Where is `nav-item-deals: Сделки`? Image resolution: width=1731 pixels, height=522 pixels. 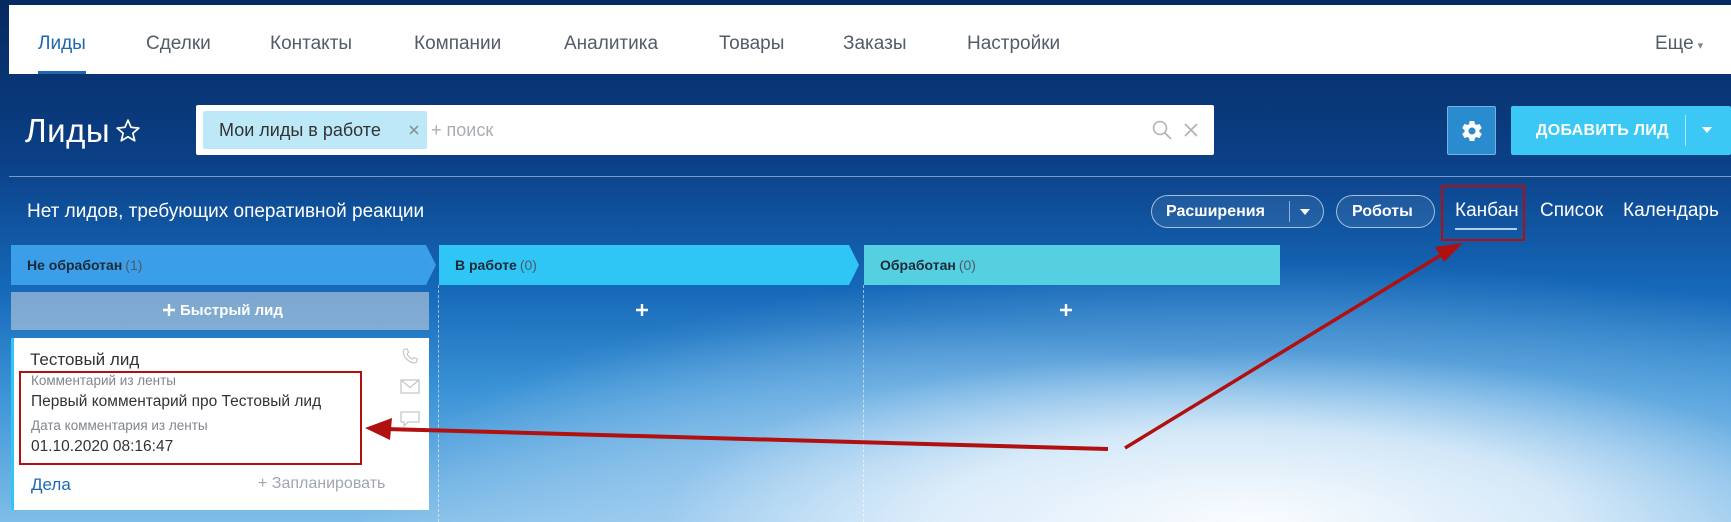 nav-item-deals: Сделки is located at coordinates (178, 39).